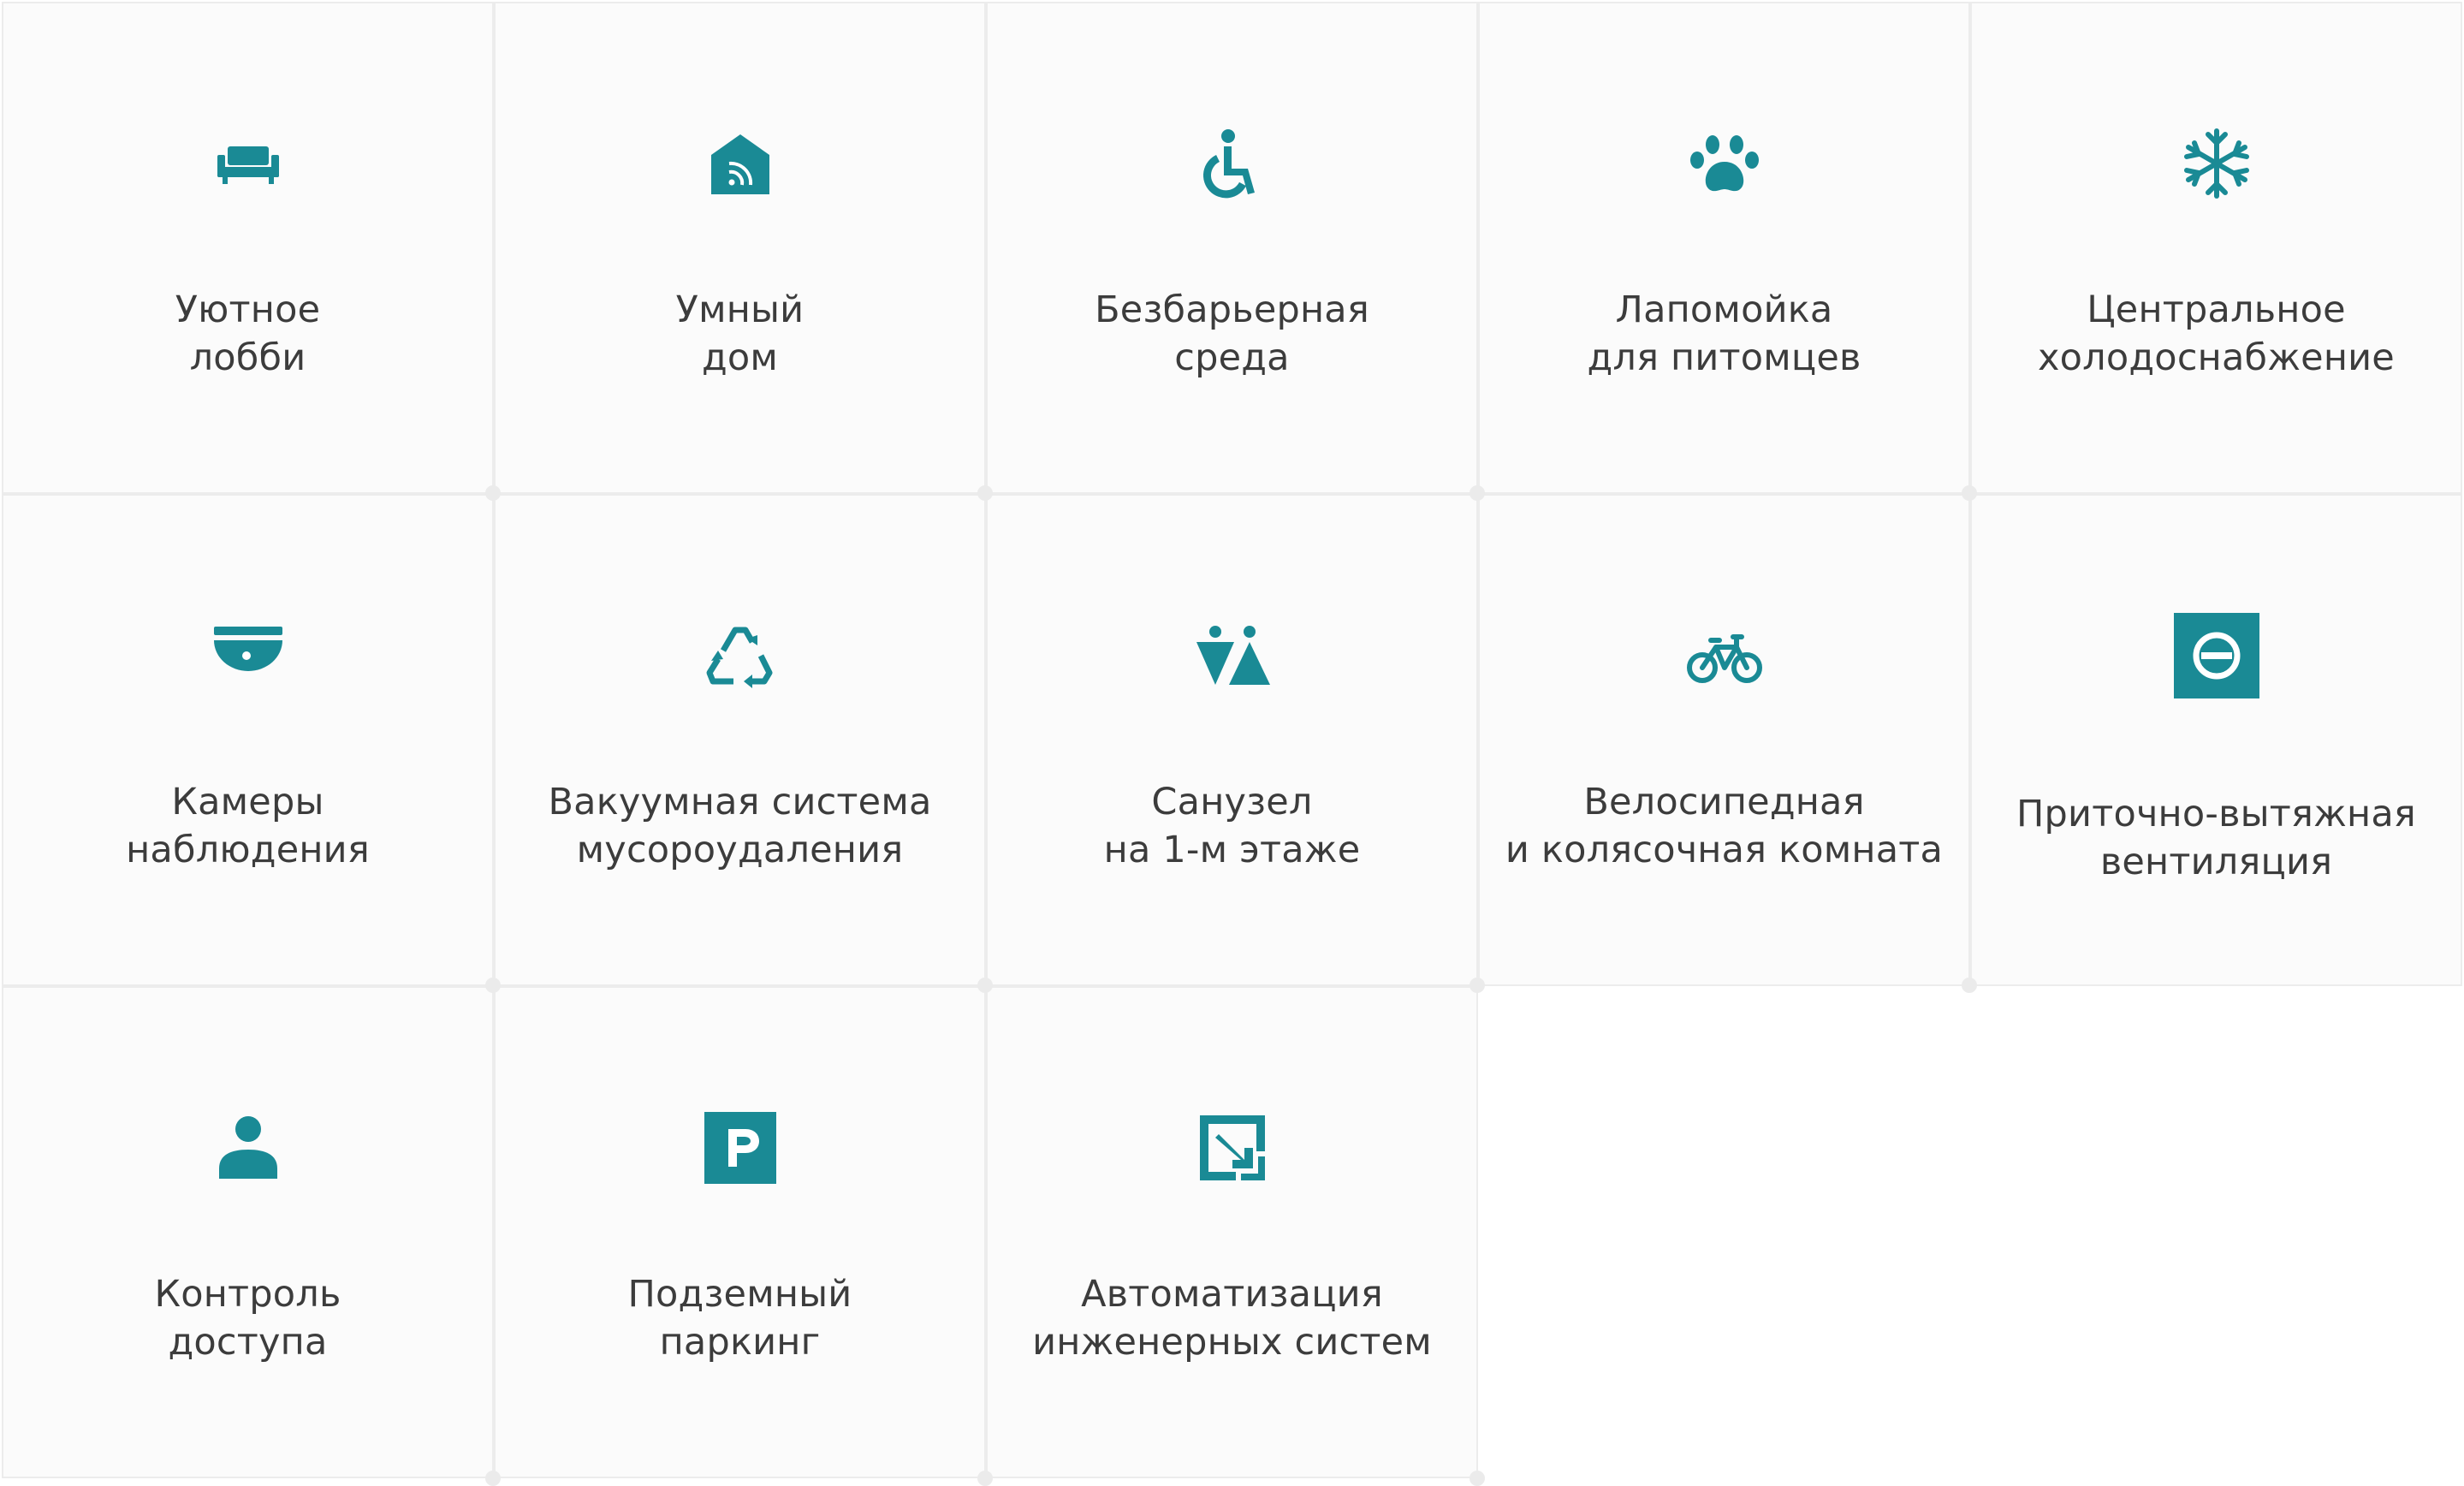 This screenshot has height=1486, width=2464. What do you see at coordinates (740, 1232) in the screenshot?
I see `feature-card-underground-parking: Подземный паркинг` at bounding box center [740, 1232].